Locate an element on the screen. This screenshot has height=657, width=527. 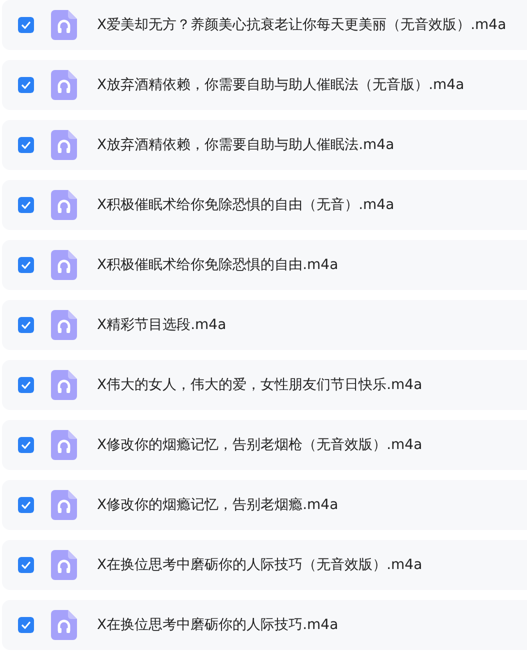
file-row: X放弃酒精依赖，你需要自助与助人催眠法.m4a is located at coordinates (264, 145).